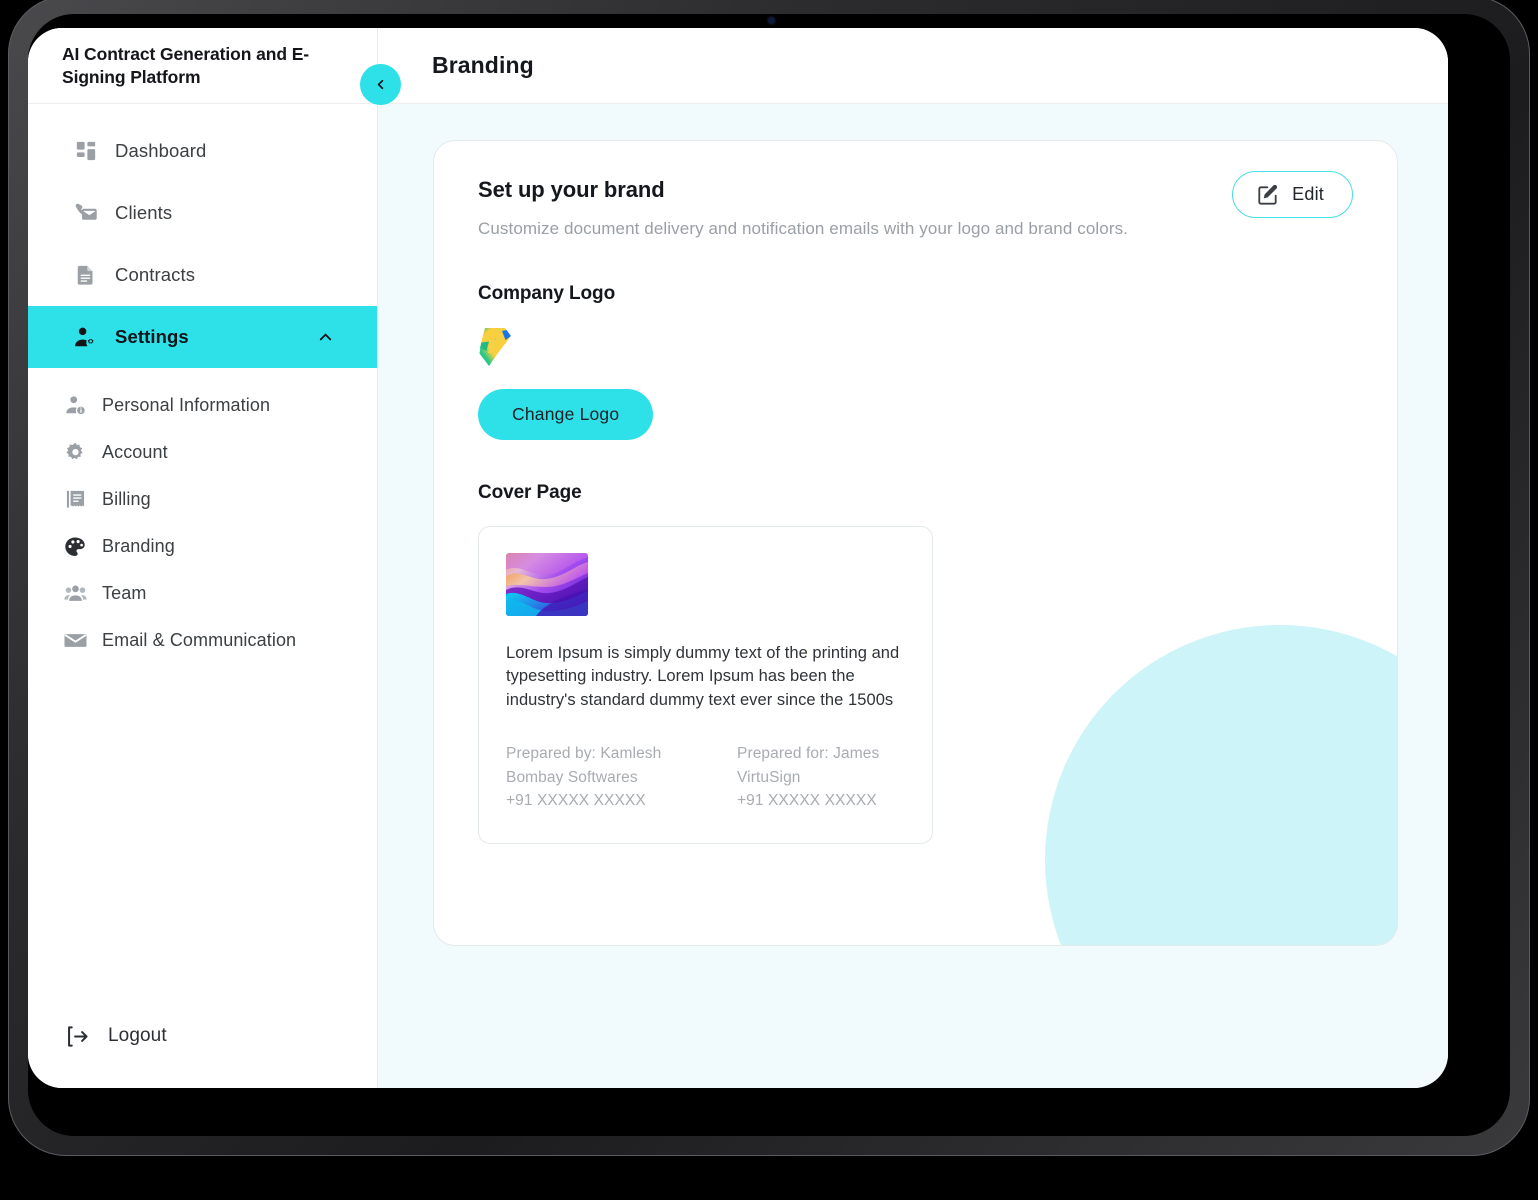 This screenshot has width=1538, height=1200. What do you see at coordinates (807, 801) in the screenshot?
I see `prepared-for-phone: +91 XXXXX XXXXX` at bounding box center [807, 801].